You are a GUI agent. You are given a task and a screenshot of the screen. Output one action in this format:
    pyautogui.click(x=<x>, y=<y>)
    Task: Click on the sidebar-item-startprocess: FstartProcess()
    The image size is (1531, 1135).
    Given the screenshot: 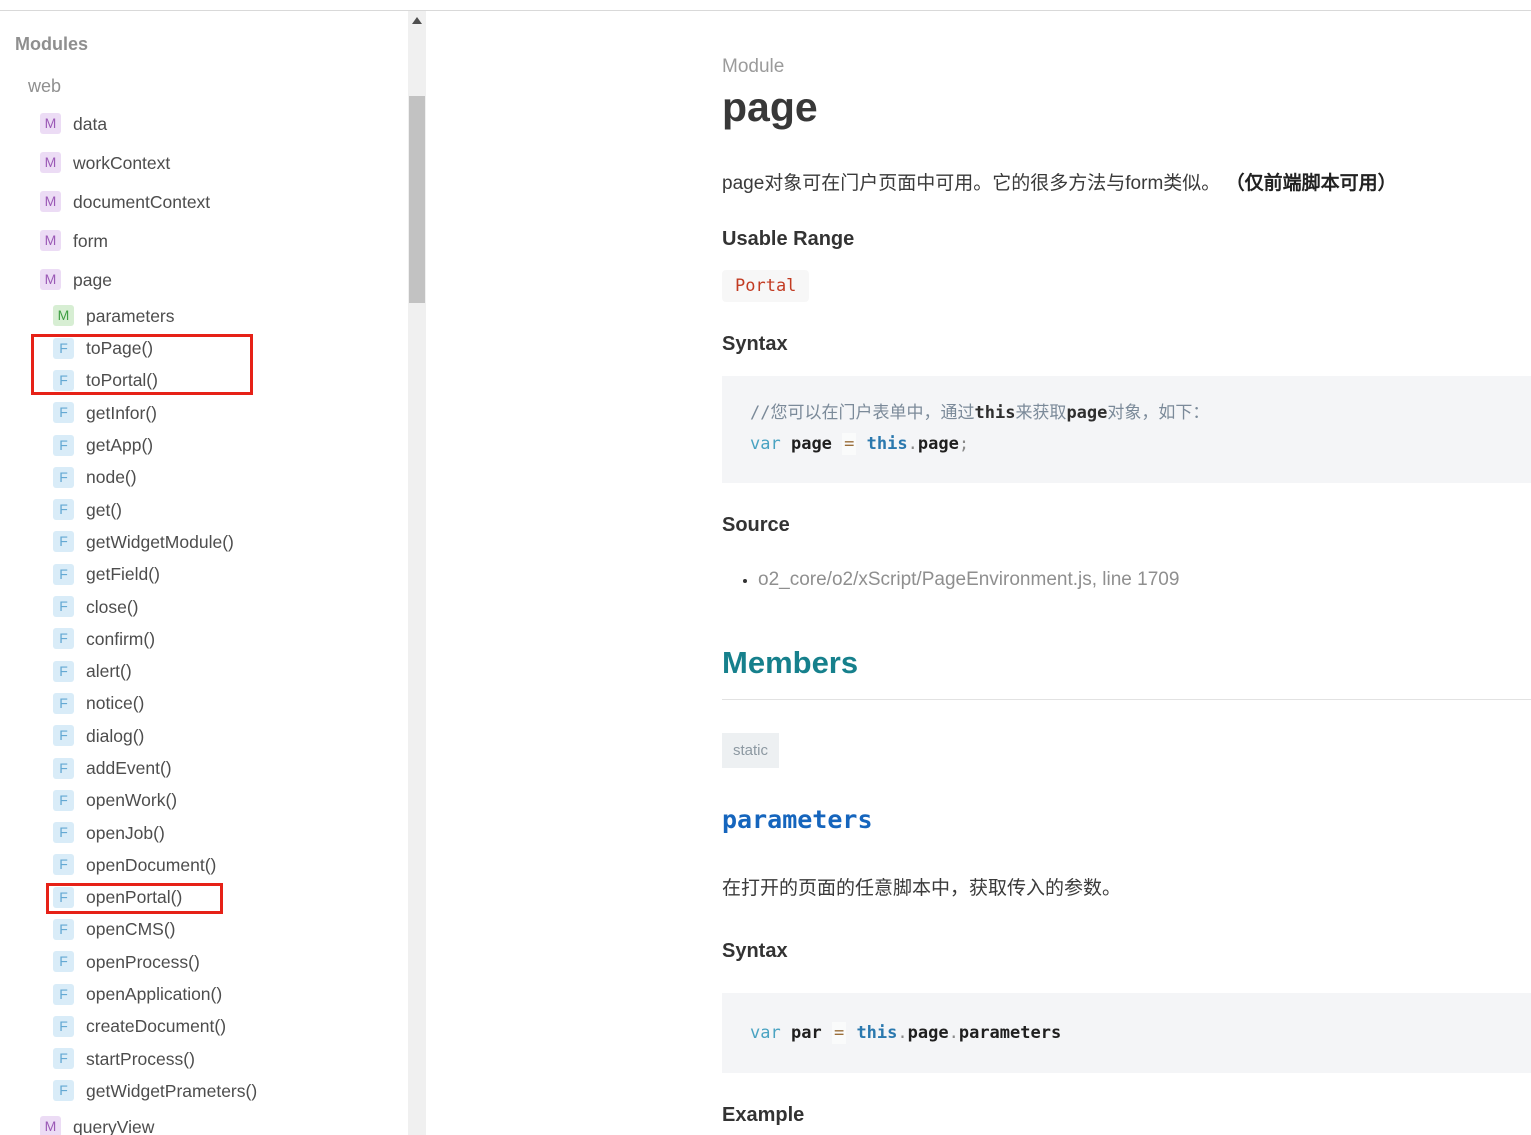 What is the action you would take?
    pyautogui.click(x=202, y=1059)
    